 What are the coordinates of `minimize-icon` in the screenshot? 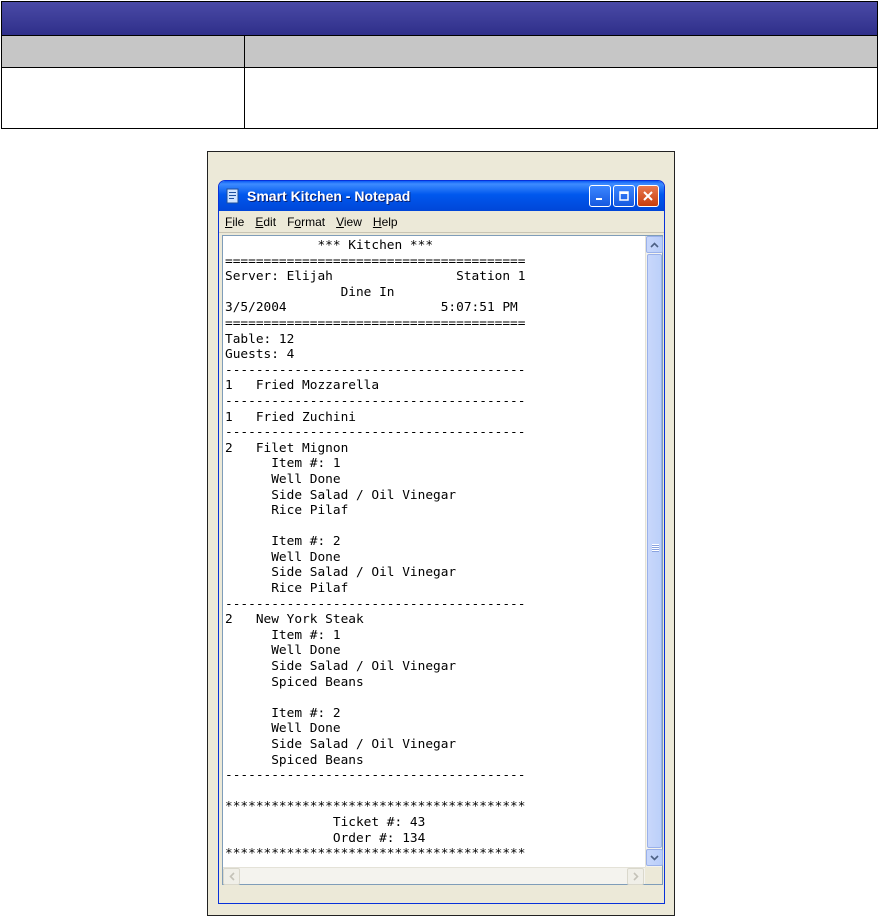 It's located at (599, 199).